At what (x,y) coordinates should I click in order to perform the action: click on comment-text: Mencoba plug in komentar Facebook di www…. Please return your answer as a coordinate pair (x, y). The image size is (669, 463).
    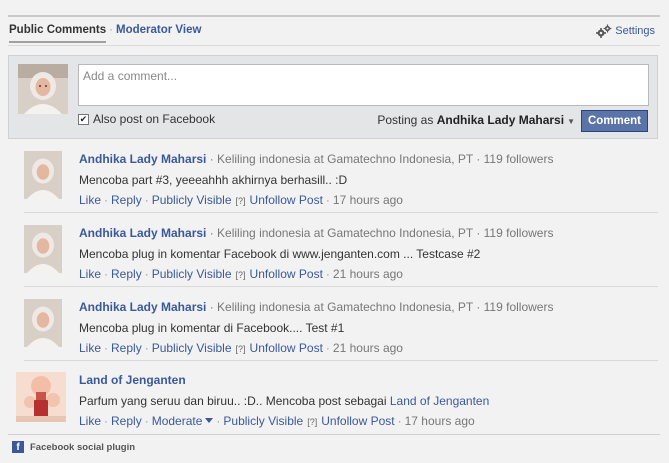
    Looking at the image, I should click on (280, 254).